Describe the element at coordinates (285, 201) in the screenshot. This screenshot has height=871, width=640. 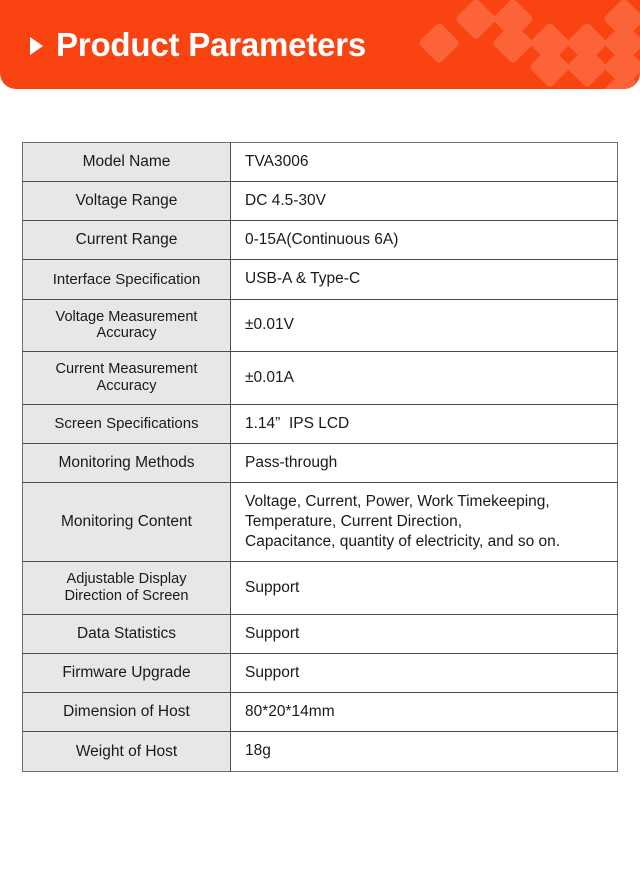
I see `parameter-value-text: DC 4.5-30V` at that location.